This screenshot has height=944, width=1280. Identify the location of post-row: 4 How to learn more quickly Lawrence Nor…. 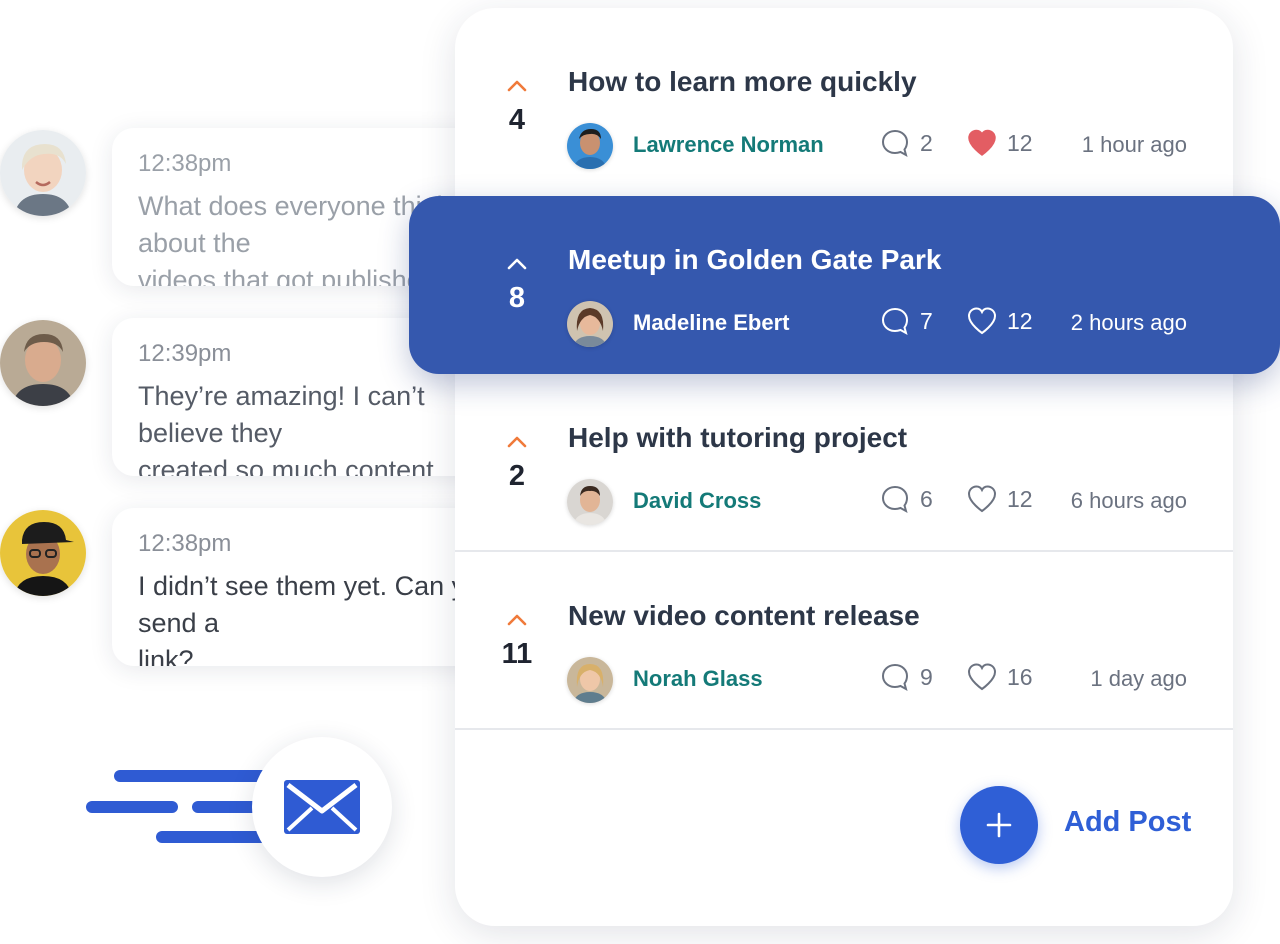
(844, 107).